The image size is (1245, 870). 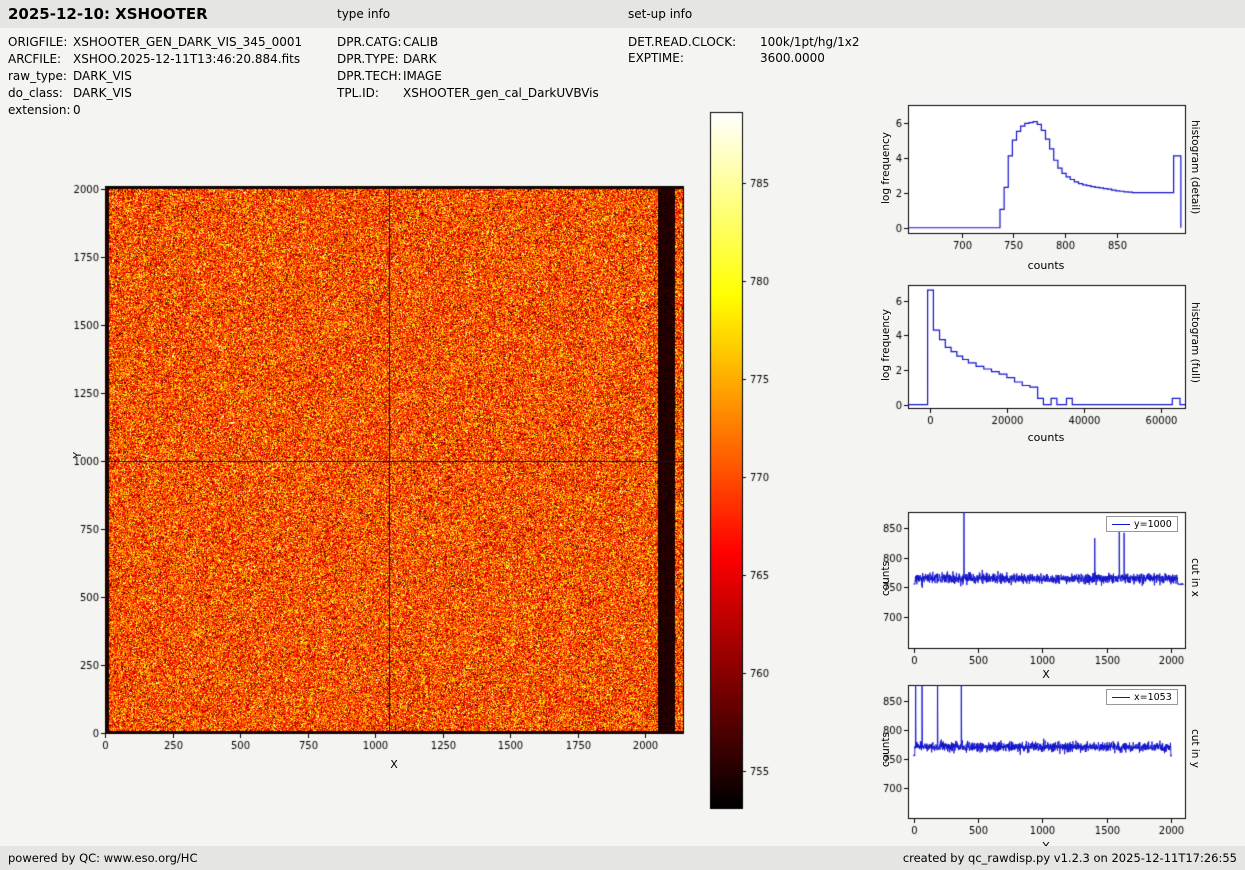 I want to click on legend-label: y=1000, so click(x=1153, y=524).